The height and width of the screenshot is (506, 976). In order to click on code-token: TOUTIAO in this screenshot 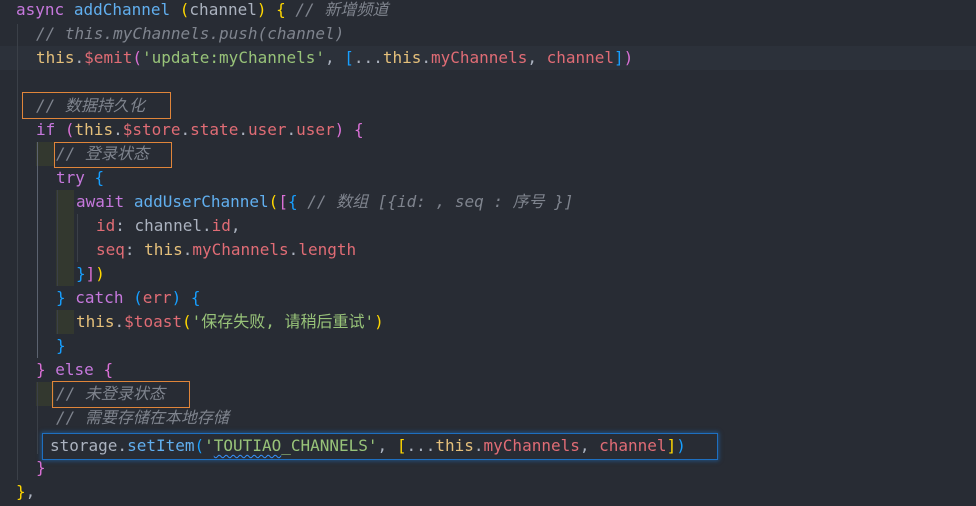, I will do `click(247, 445)`.